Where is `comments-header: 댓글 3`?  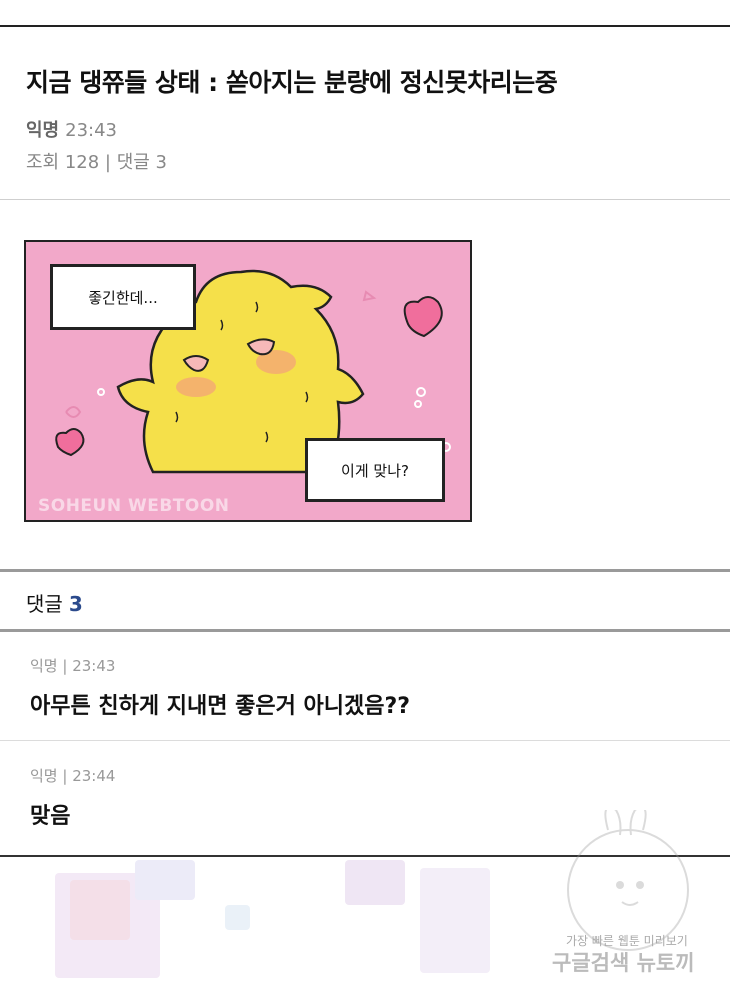
comments-header: 댓글 3 is located at coordinates (54, 602).